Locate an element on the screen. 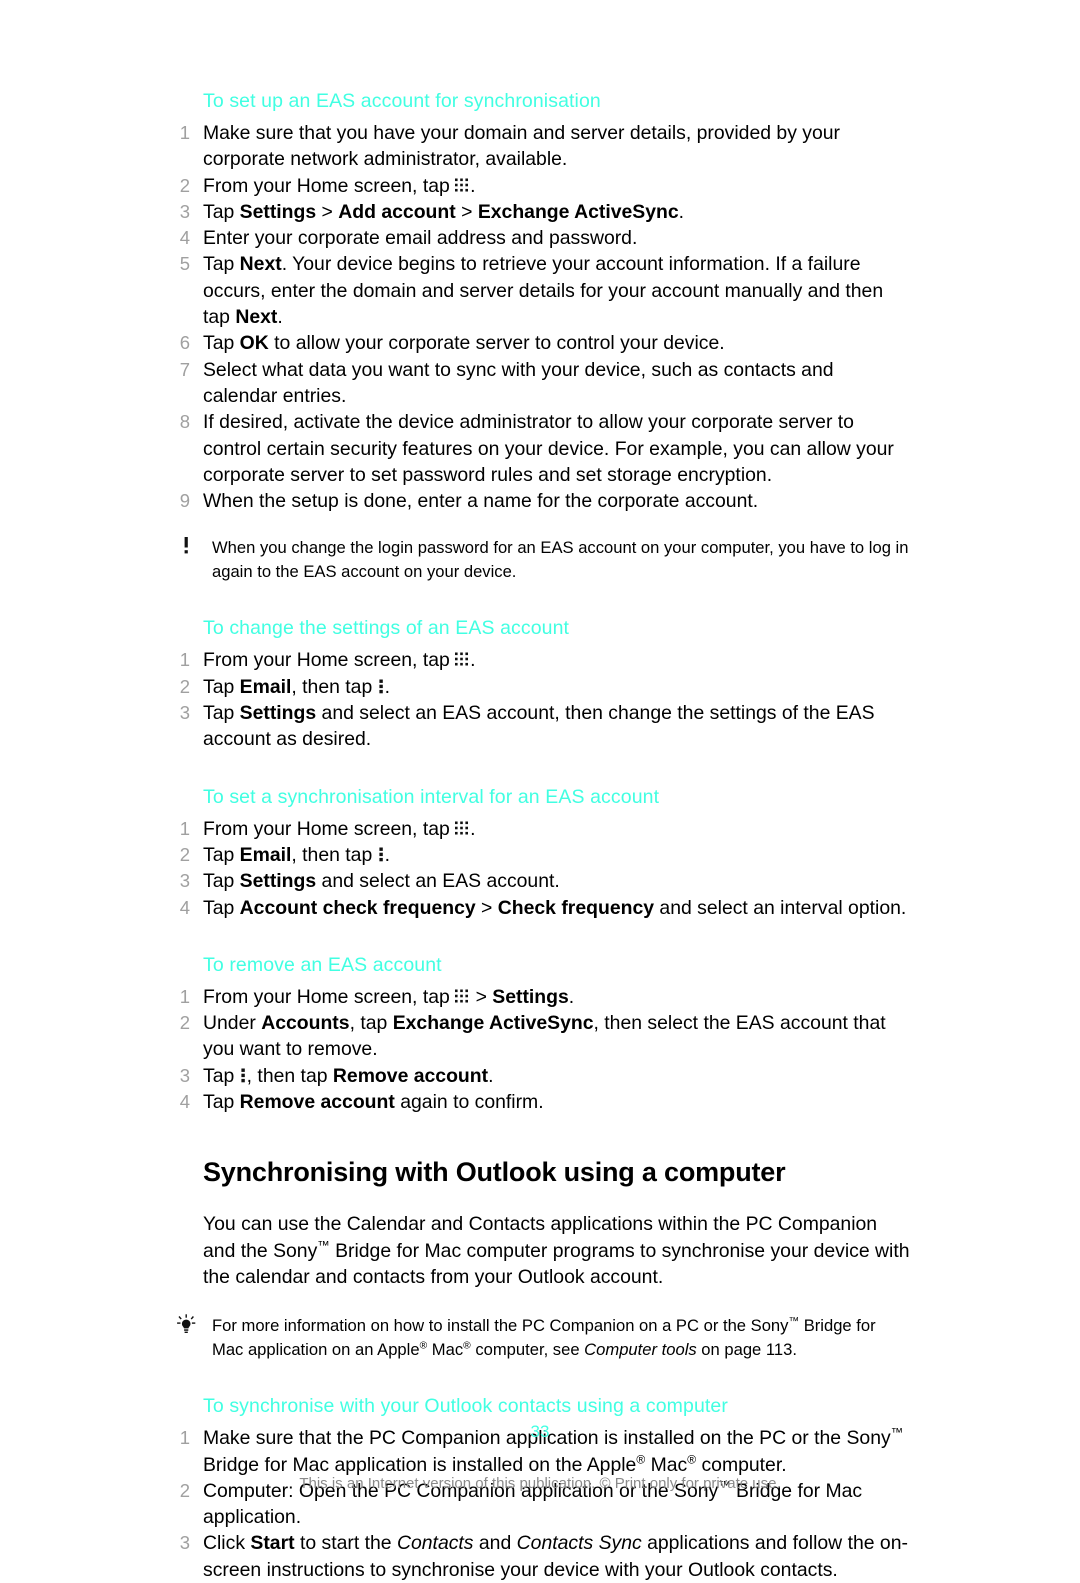 Image resolution: width=1080 pixels, height=1583 pixels. list-item: 1 From your Home screen, tap > Settings. is located at coordinates (540, 997).